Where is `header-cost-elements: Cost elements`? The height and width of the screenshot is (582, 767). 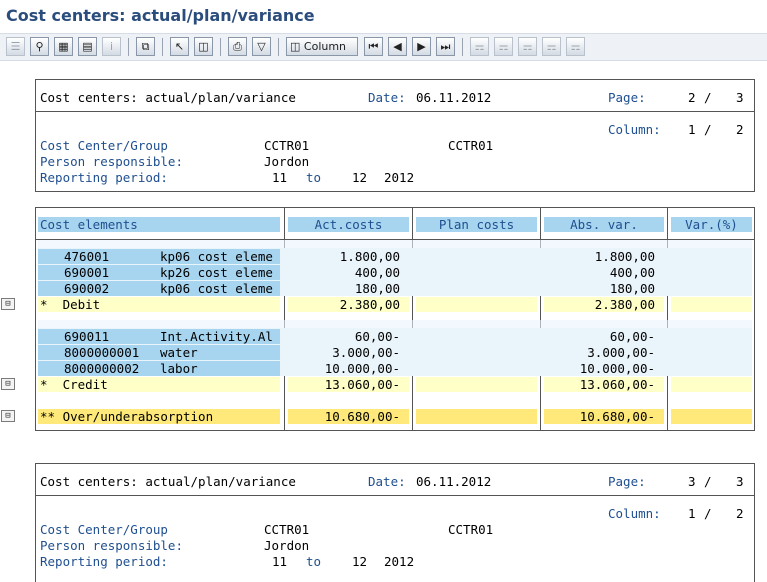 header-cost-elements: Cost elements is located at coordinates (159, 224).